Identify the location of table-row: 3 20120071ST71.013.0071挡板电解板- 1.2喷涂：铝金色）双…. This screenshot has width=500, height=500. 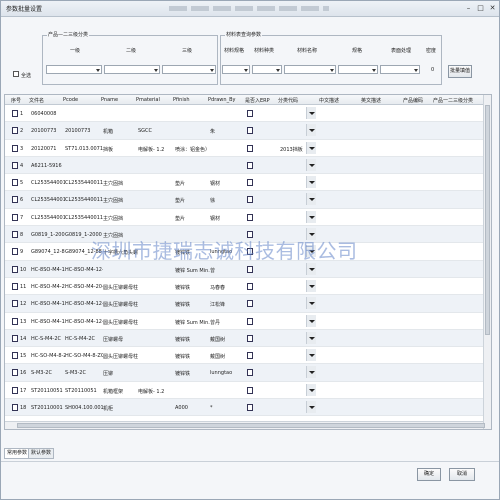
(248, 148).